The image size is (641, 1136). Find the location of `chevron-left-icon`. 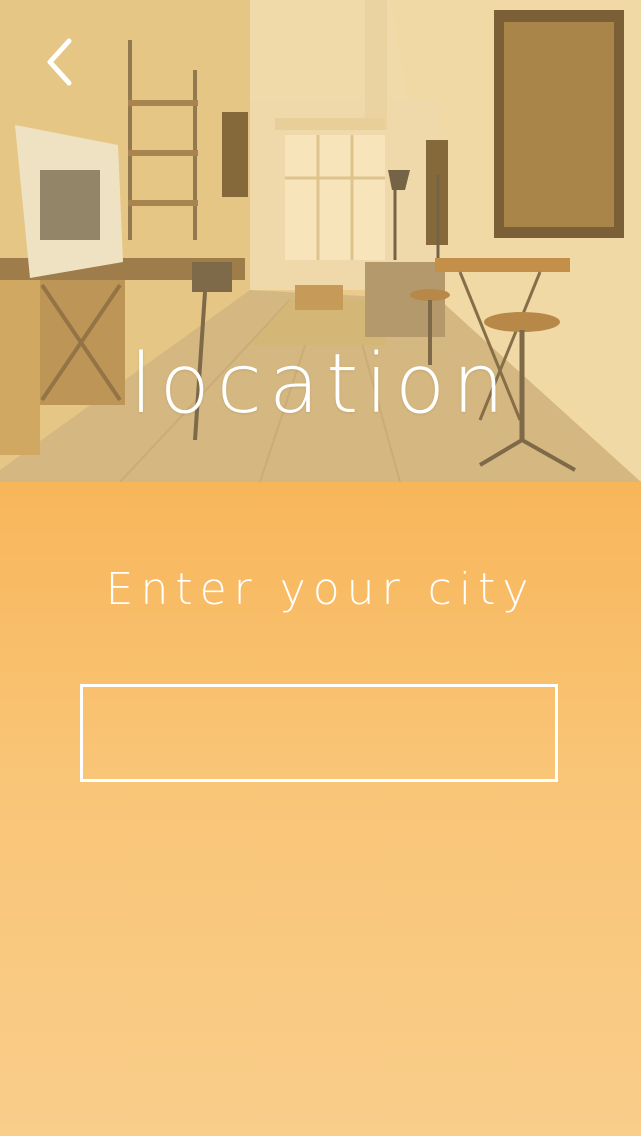

chevron-left-icon is located at coordinates (59, 62).